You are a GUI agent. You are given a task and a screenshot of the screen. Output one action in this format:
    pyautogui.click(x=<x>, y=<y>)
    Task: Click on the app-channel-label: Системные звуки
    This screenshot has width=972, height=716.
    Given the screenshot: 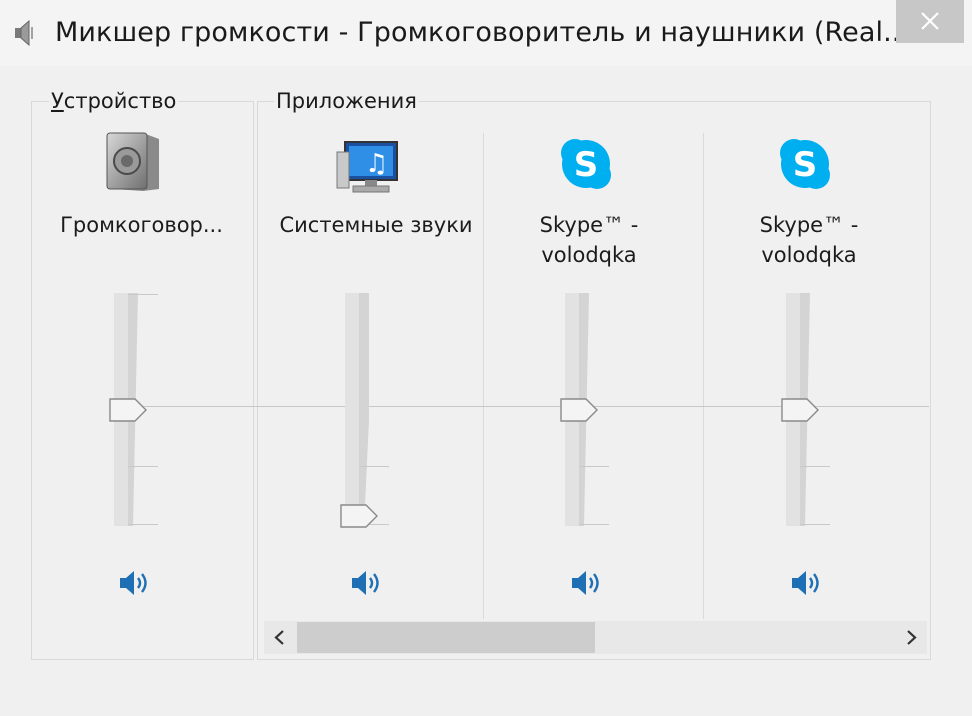 What is the action you would take?
    pyautogui.click(x=376, y=225)
    